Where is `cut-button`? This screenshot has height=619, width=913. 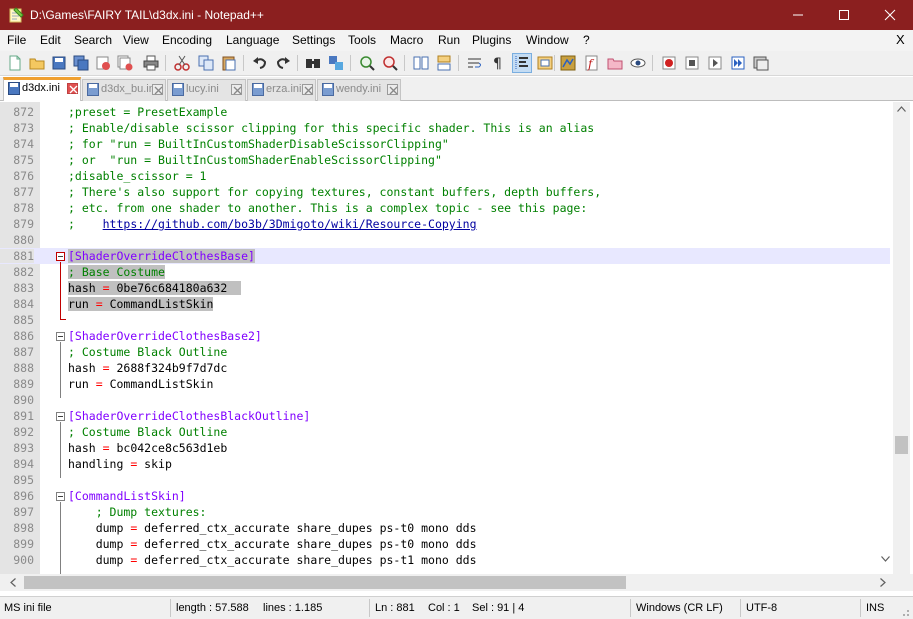 cut-button is located at coordinates (182, 63).